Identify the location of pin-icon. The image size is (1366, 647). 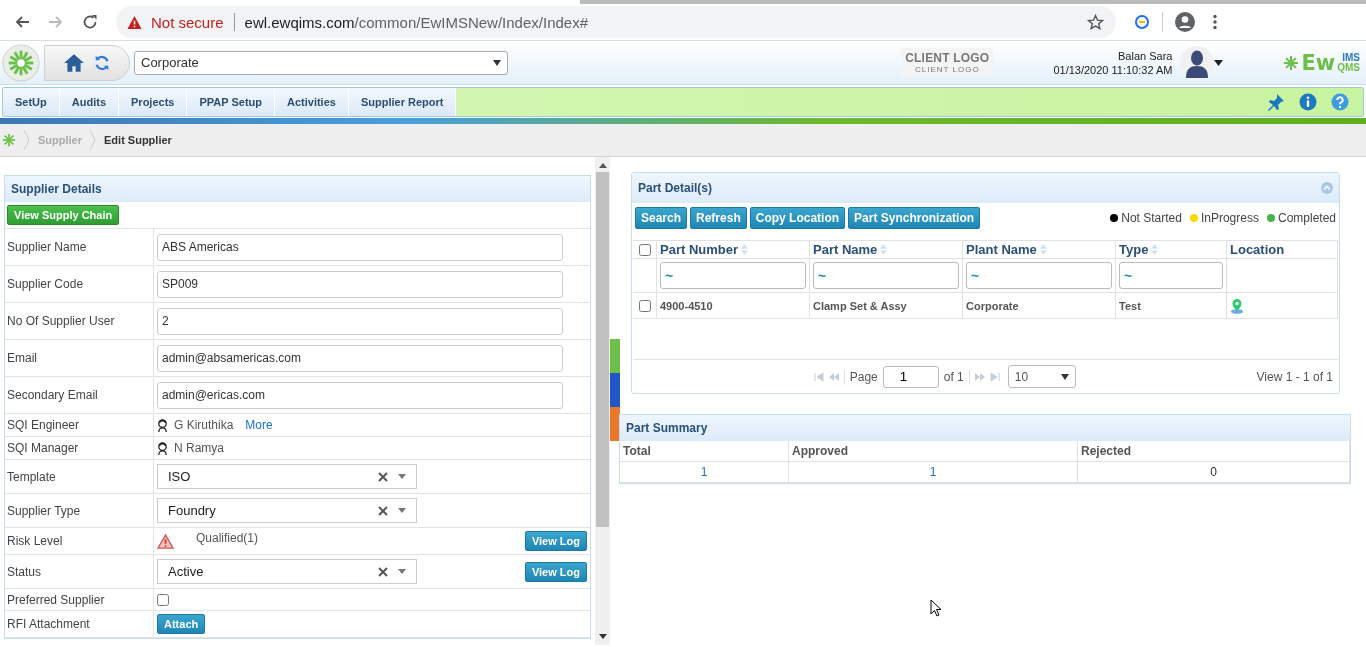
(1276, 102).